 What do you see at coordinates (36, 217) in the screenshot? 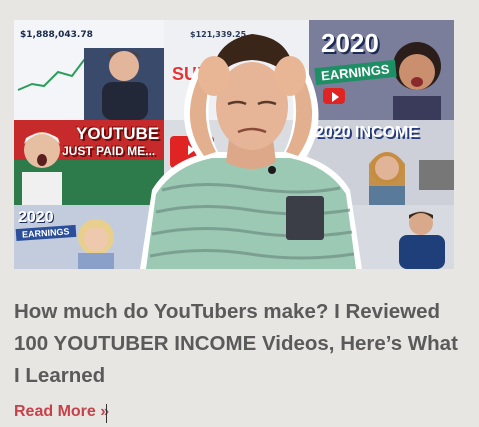
I see `tile-bottom-left-year: 2020` at bounding box center [36, 217].